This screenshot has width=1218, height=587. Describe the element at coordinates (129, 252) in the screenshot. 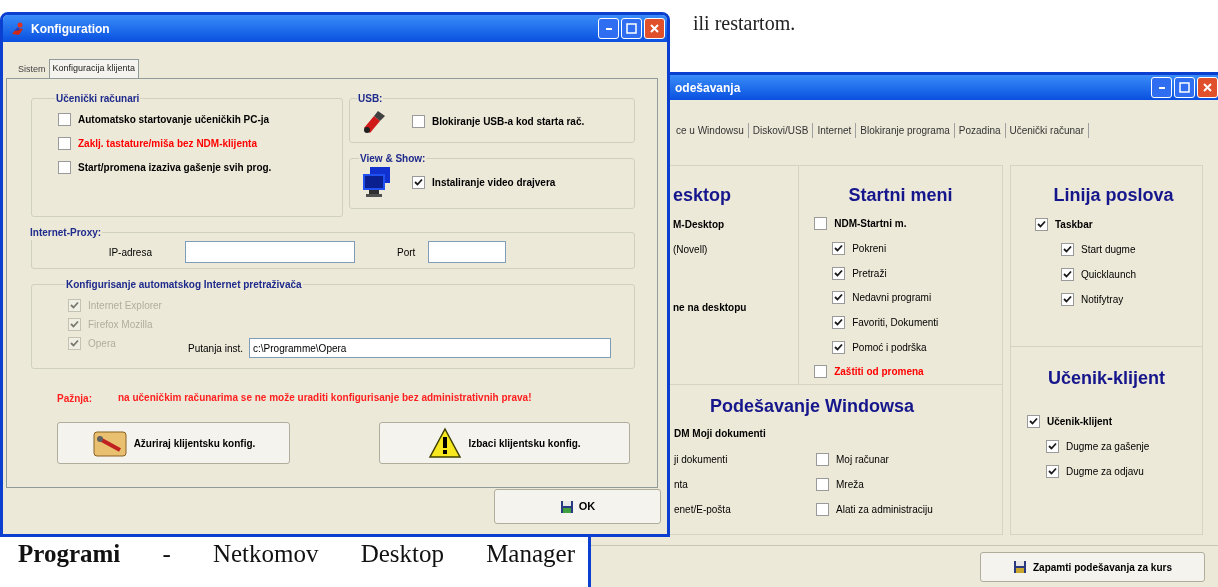

I see `field-label: IP-adresa` at that location.